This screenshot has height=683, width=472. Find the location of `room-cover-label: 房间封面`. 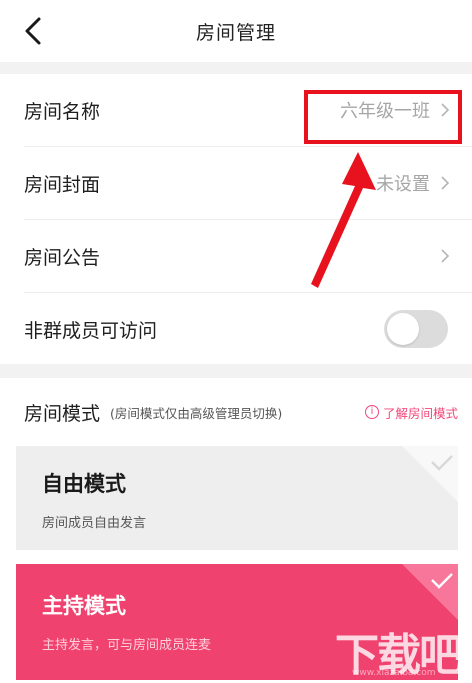

room-cover-label: 房间封面 is located at coordinates (62, 184).